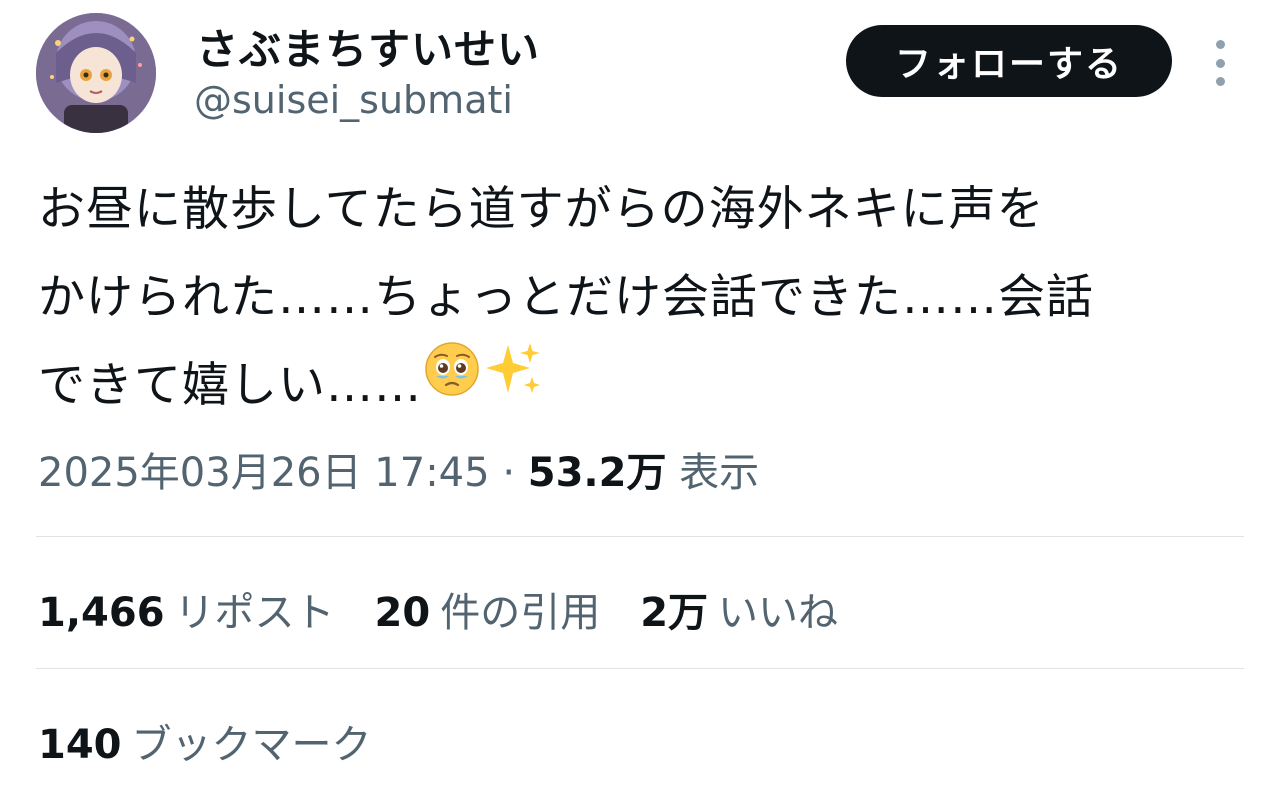 The image size is (1280, 794). What do you see at coordinates (541, 209) in the screenshot?
I see `tweet-text-line: お昼に散歩してたら道すがらの海外ネキに声を` at bounding box center [541, 209].